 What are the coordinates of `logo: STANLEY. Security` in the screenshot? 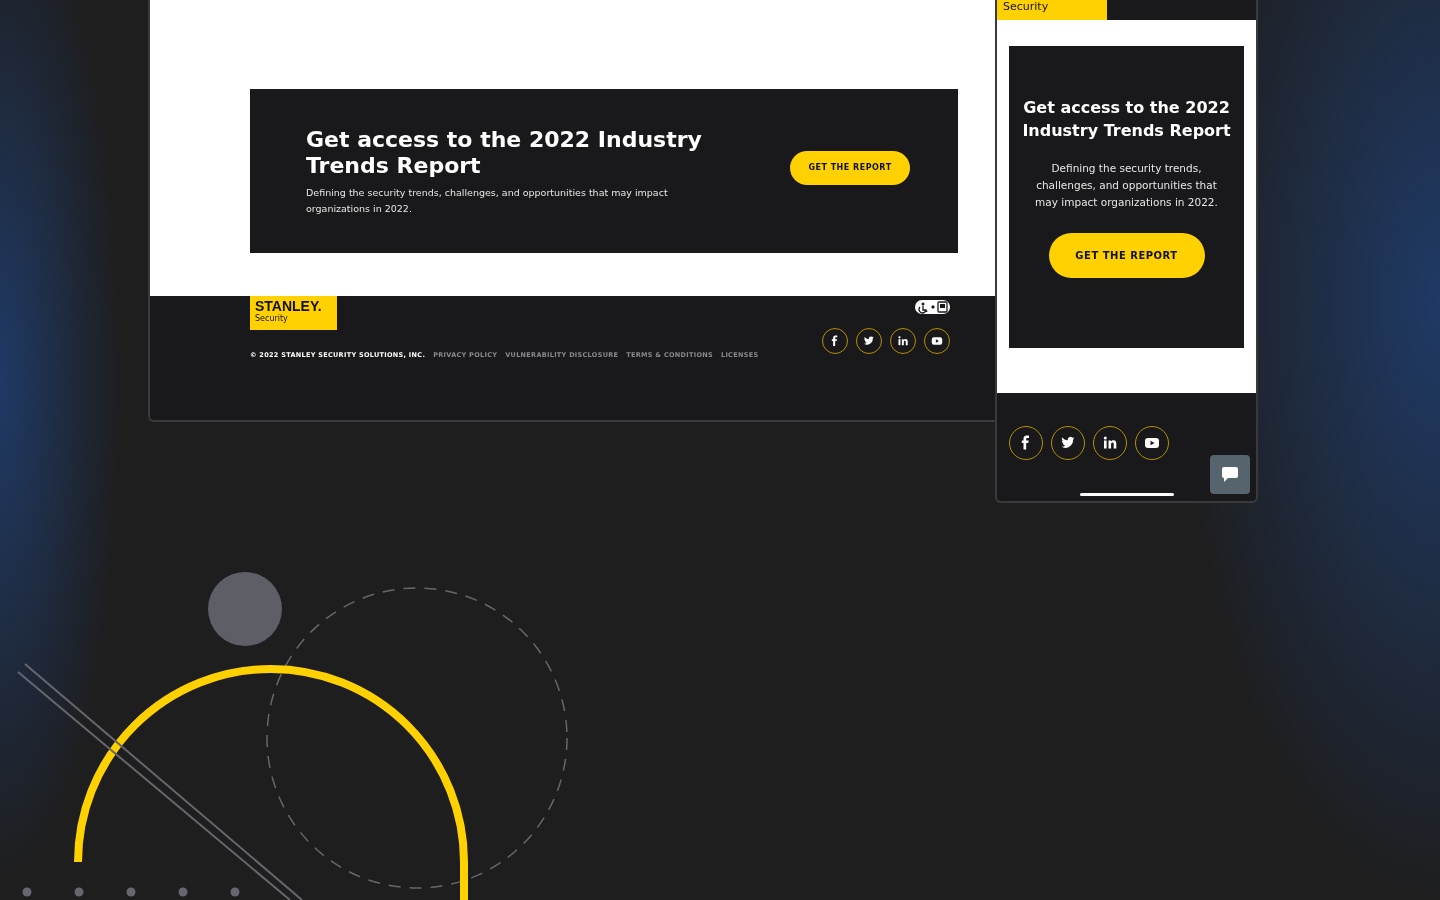 It's located at (293, 313).